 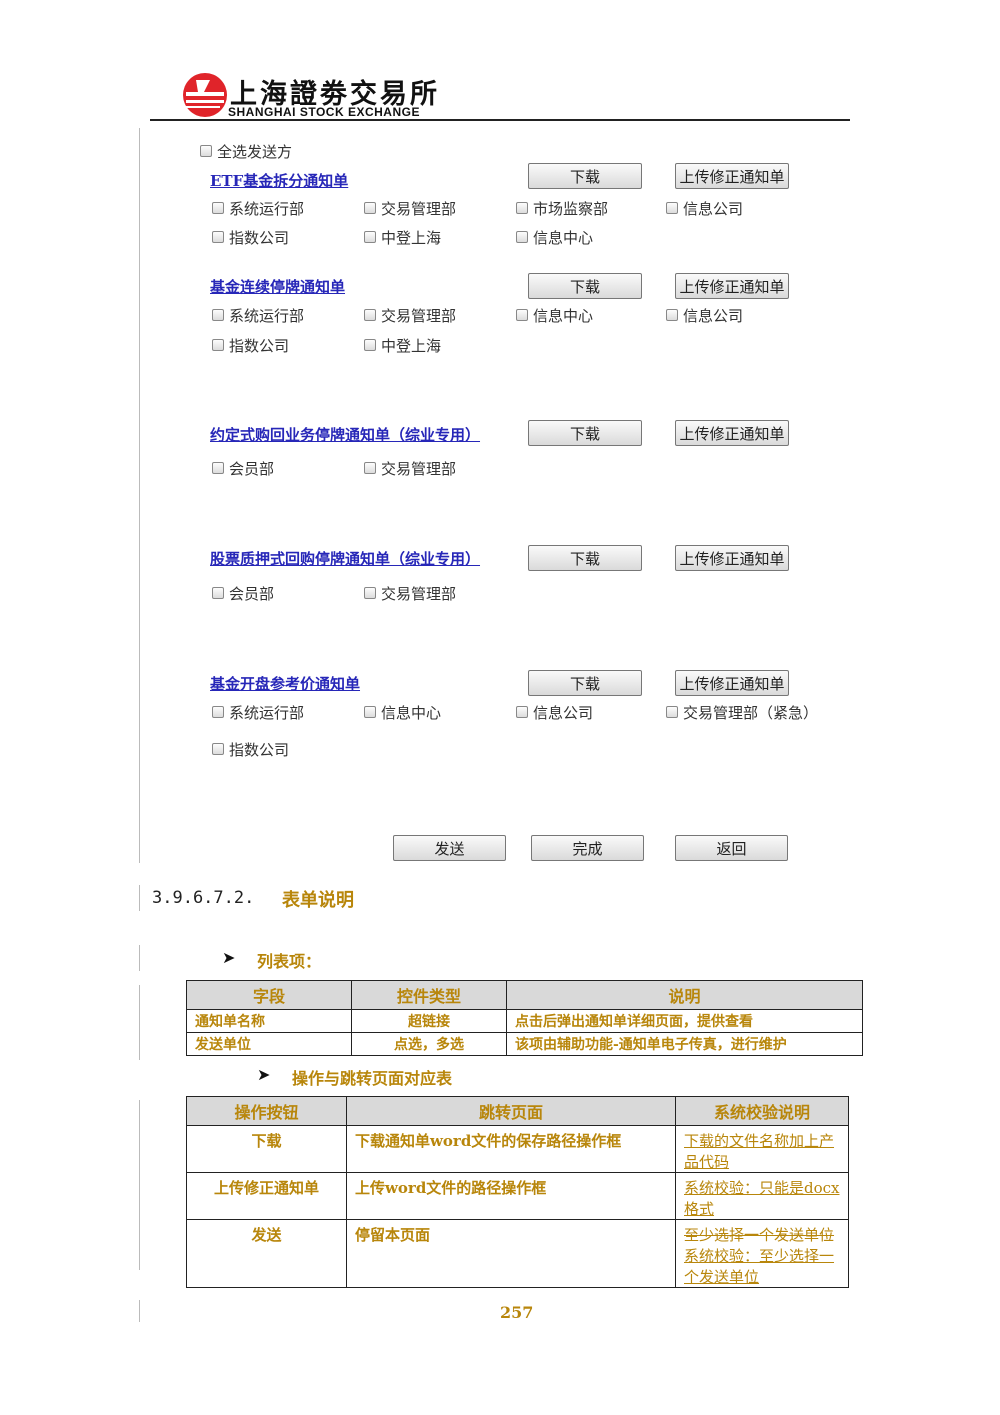 I want to click on notice-link-etf-split: ETF基金拆分通知单, so click(x=279, y=180).